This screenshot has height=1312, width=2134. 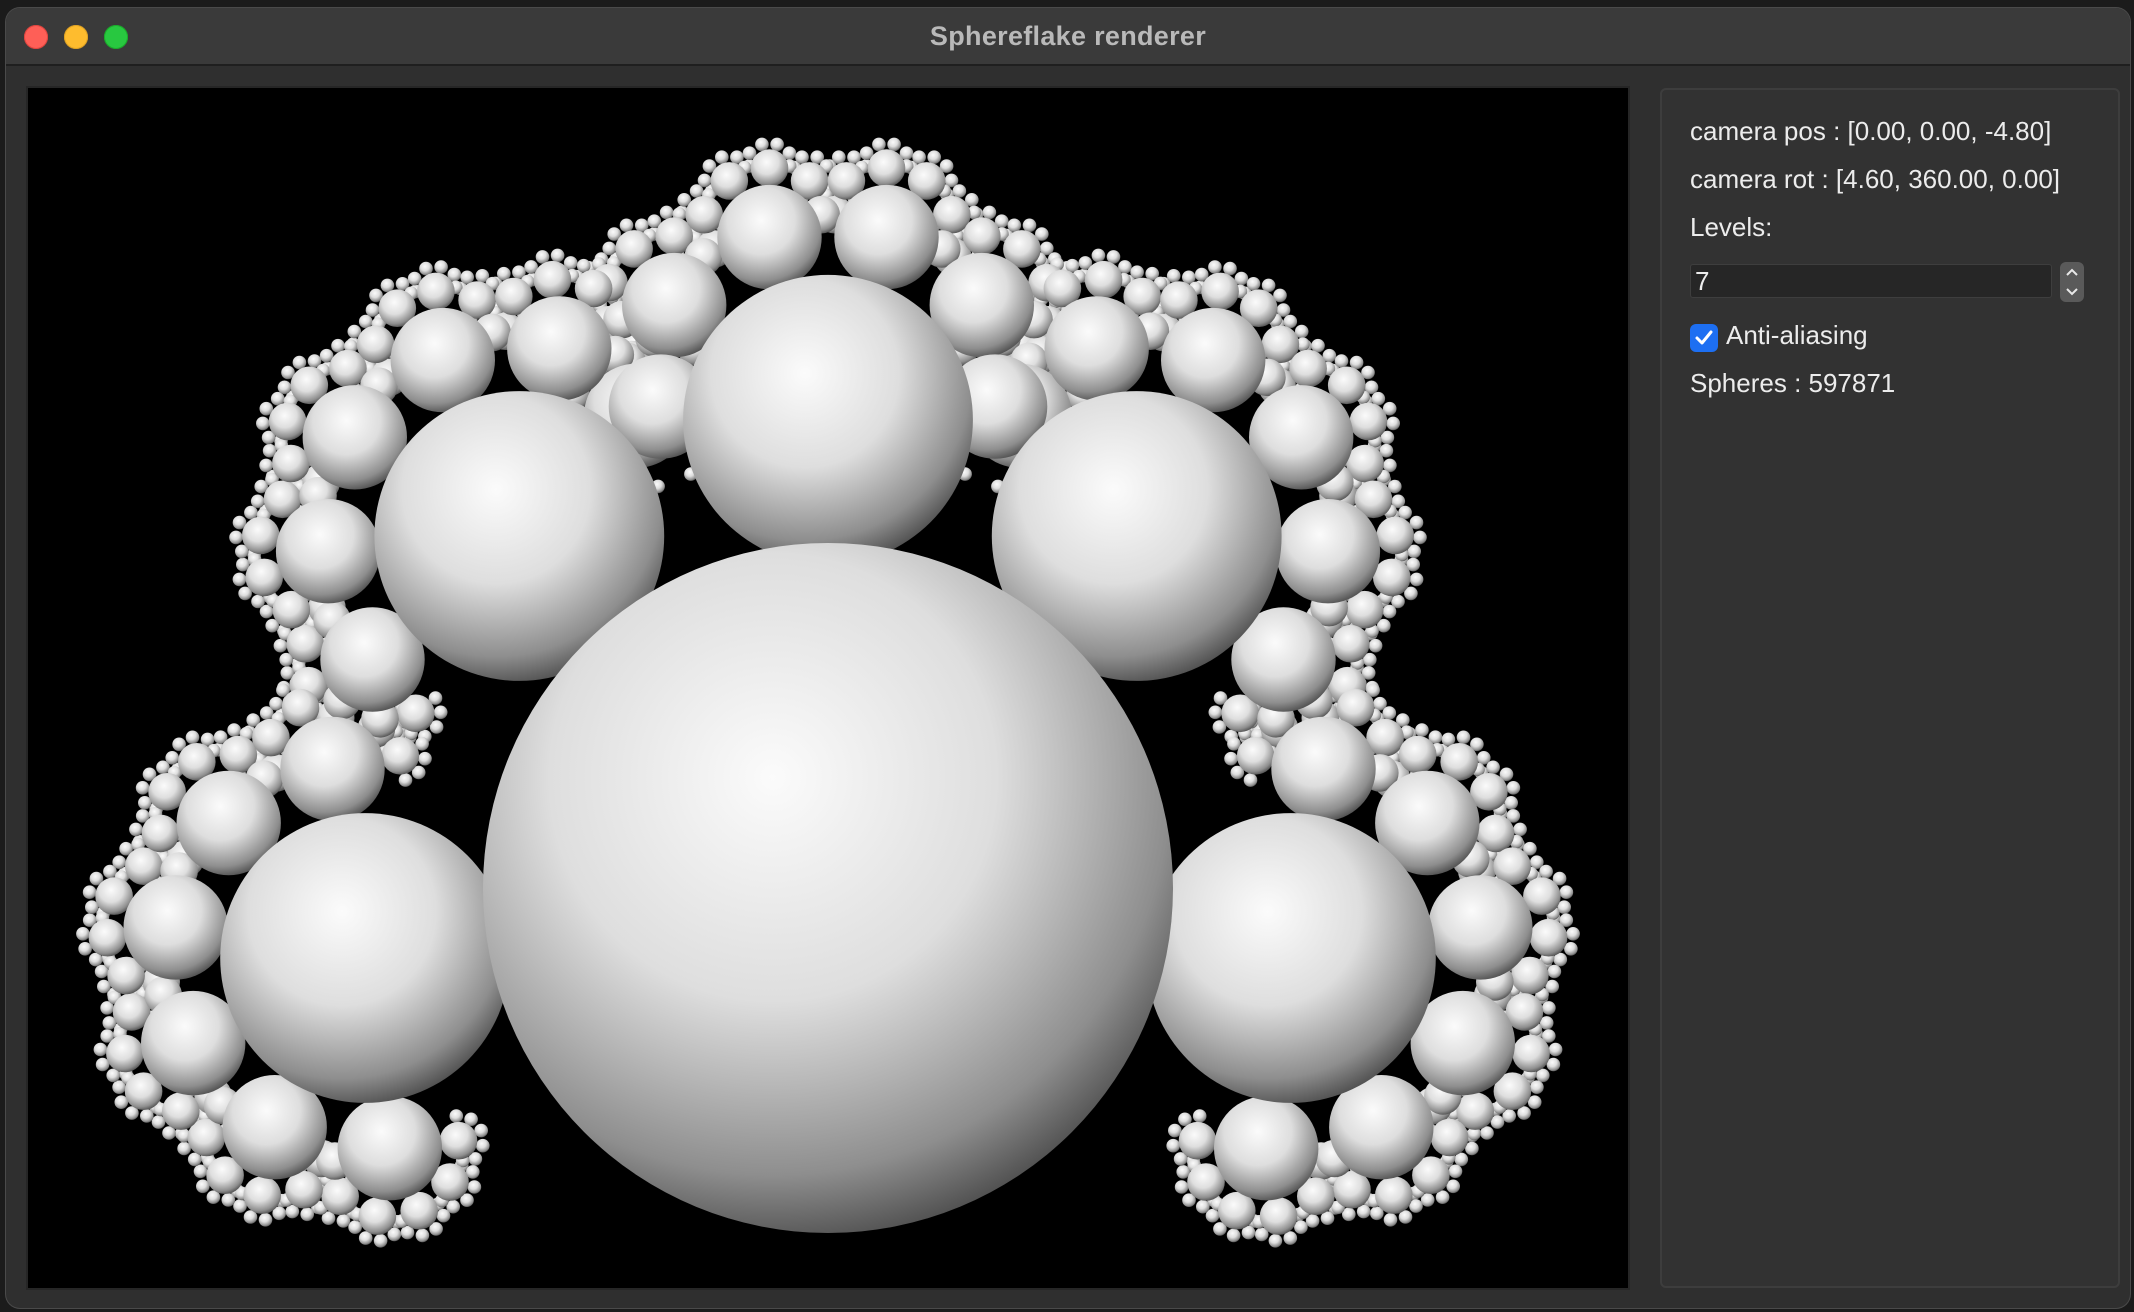 What do you see at coordinates (1875, 179) in the screenshot?
I see `camera-rot-label: camera rot : [4.60, 360.00, 0.00]` at bounding box center [1875, 179].